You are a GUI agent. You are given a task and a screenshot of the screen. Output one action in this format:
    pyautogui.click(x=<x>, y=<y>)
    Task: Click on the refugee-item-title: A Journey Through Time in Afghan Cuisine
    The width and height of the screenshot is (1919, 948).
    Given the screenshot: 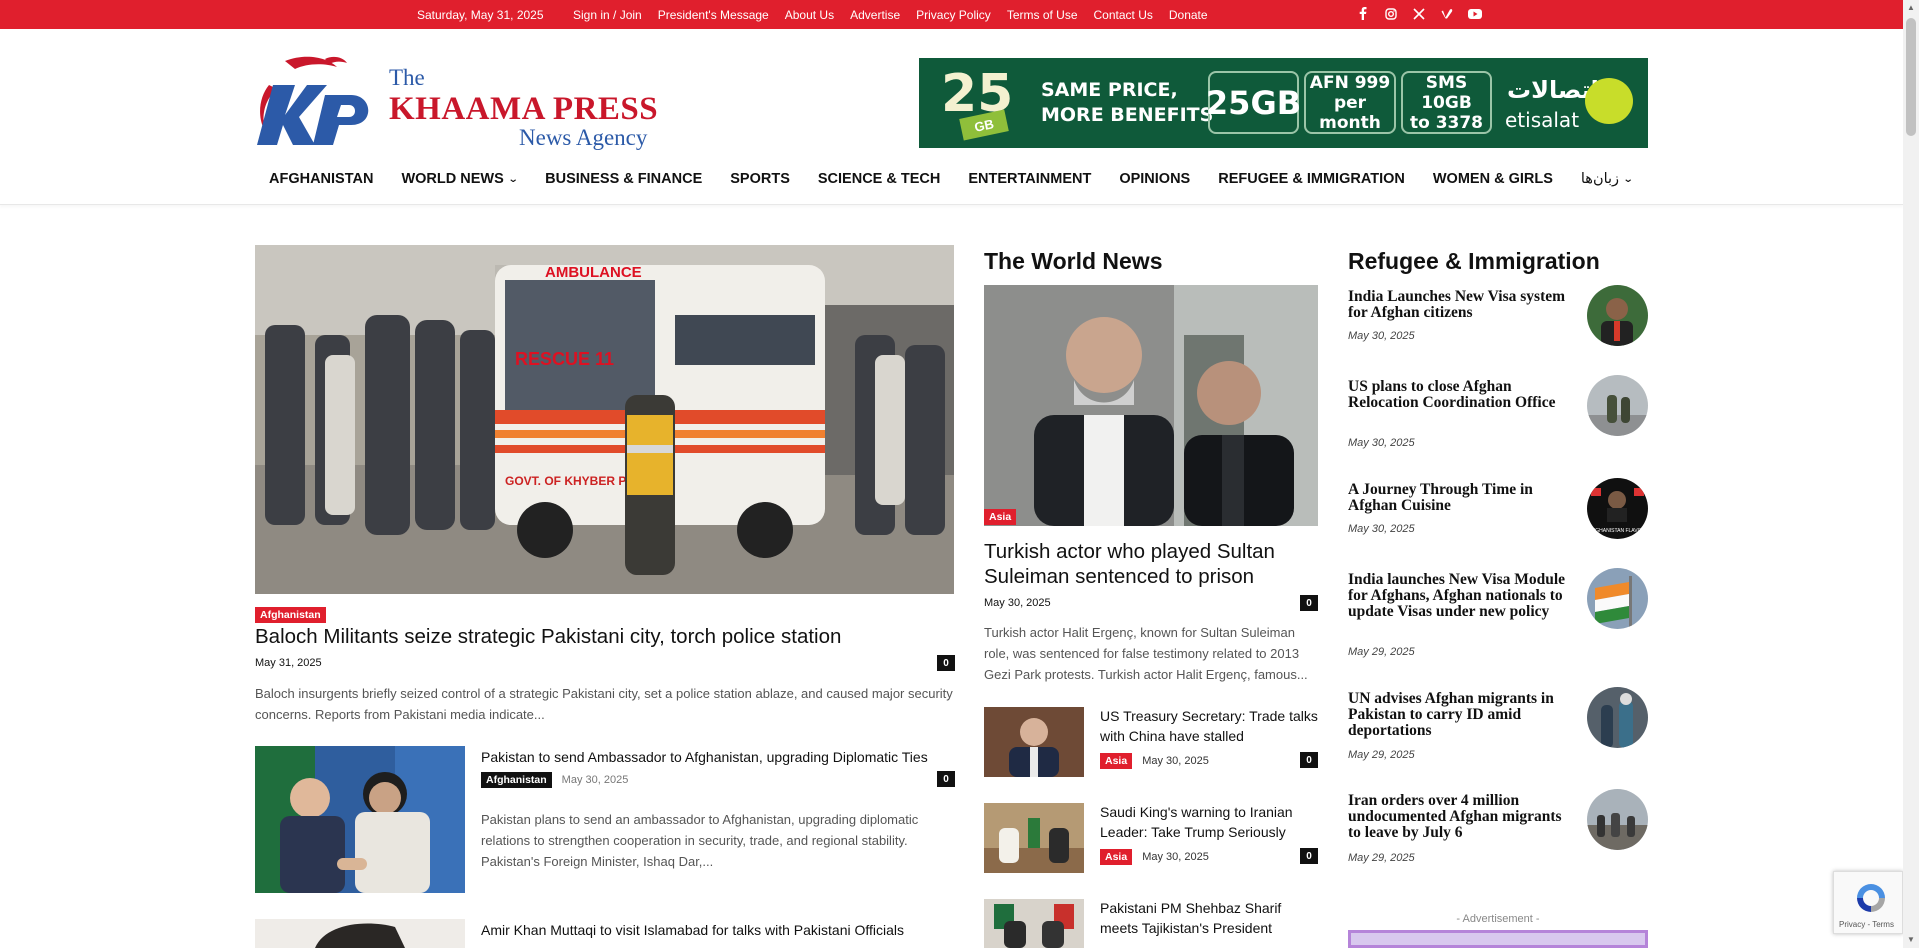 What is the action you would take?
    pyautogui.click(x=1460, y=498)
    